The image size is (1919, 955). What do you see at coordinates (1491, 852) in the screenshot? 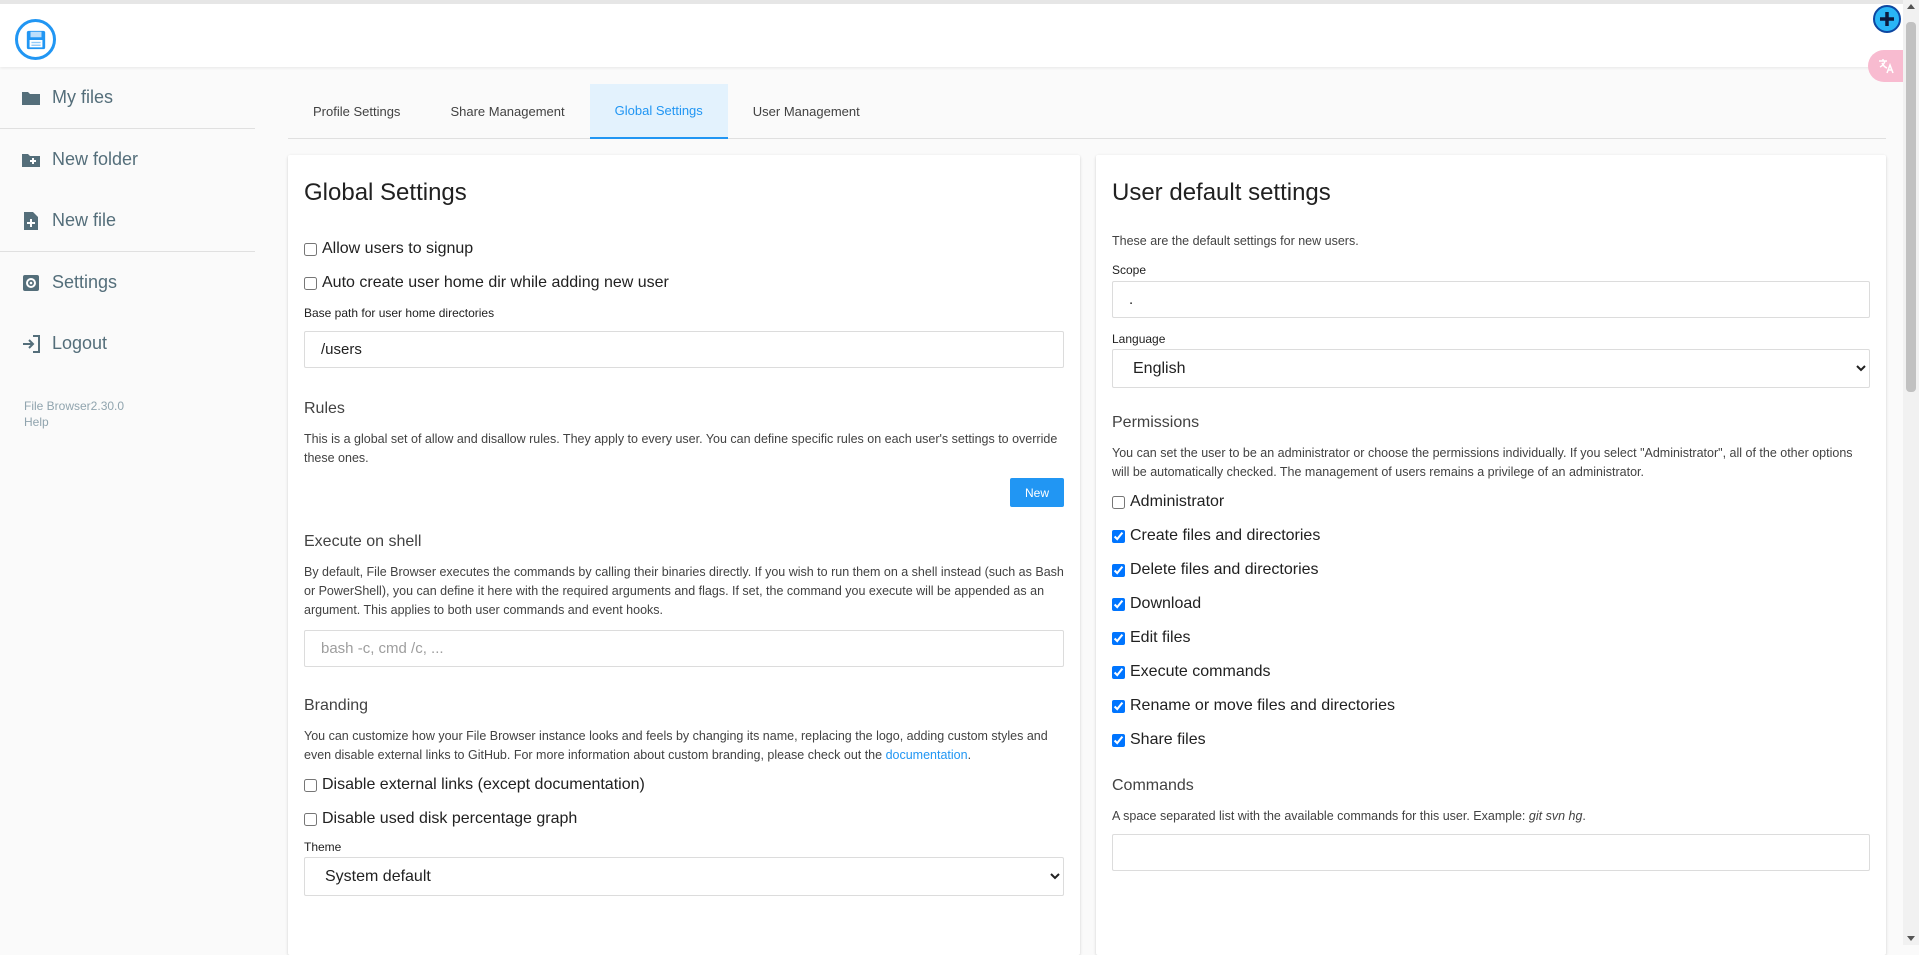
I see `commands-input` at bounding box center [1491, 852].